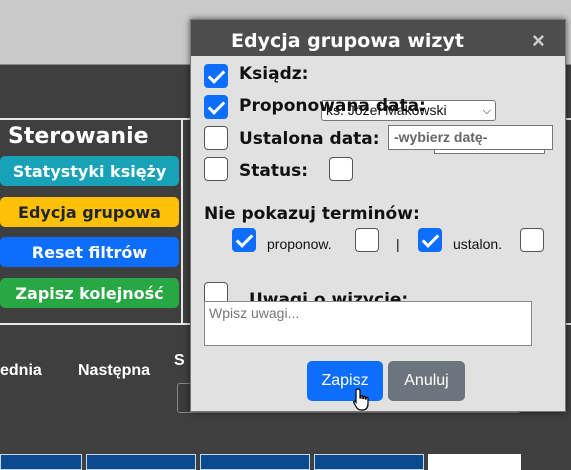 The height and width of the screenshot is (470, 571). I want to click on fixed-filter-checkbox, so click(430, 240).